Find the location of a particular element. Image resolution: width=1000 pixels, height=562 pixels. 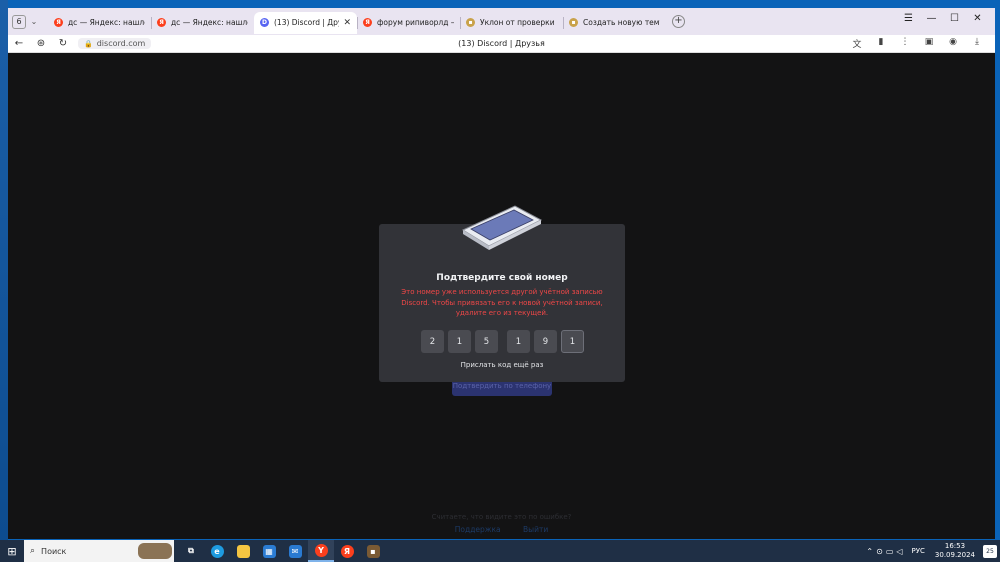

yandex-shield-icon: ⊛ is located at coordinates (41, 43).